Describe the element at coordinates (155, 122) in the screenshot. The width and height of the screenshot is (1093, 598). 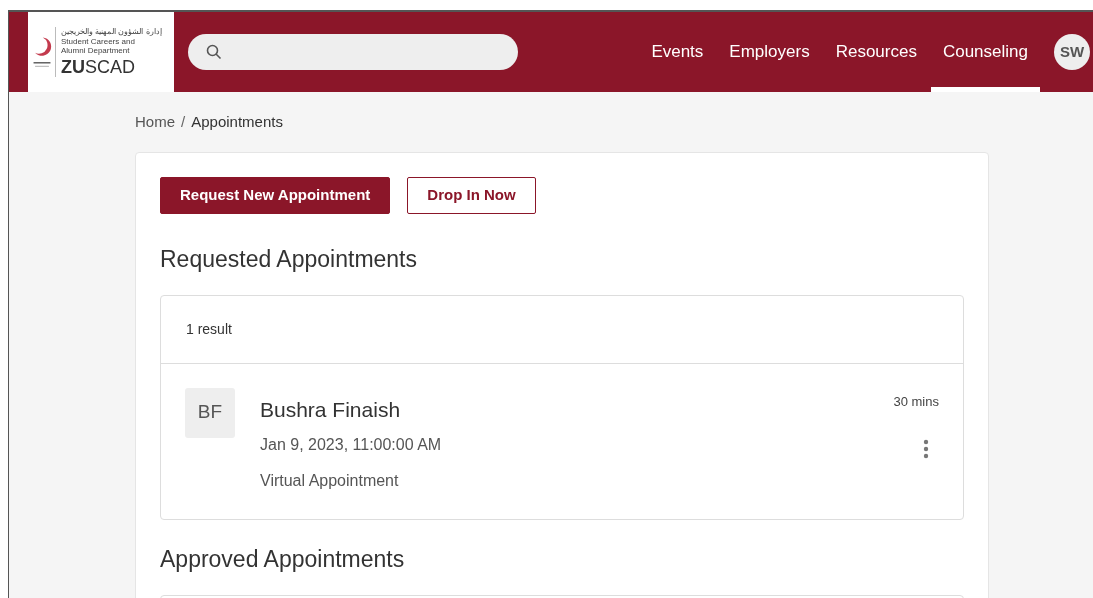
I see `breadcrumb-link: Home` at that location.